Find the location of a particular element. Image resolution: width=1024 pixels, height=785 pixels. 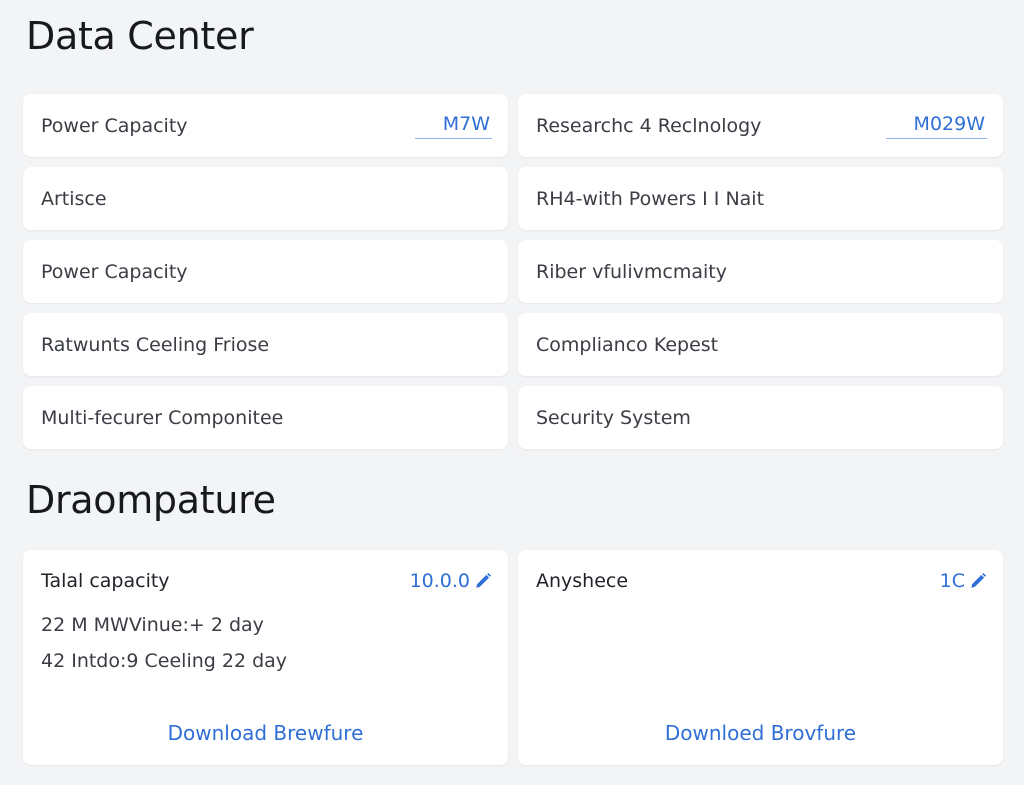

spec-row: Multi-fecurer Componitee is located at coordinates (265, 417).